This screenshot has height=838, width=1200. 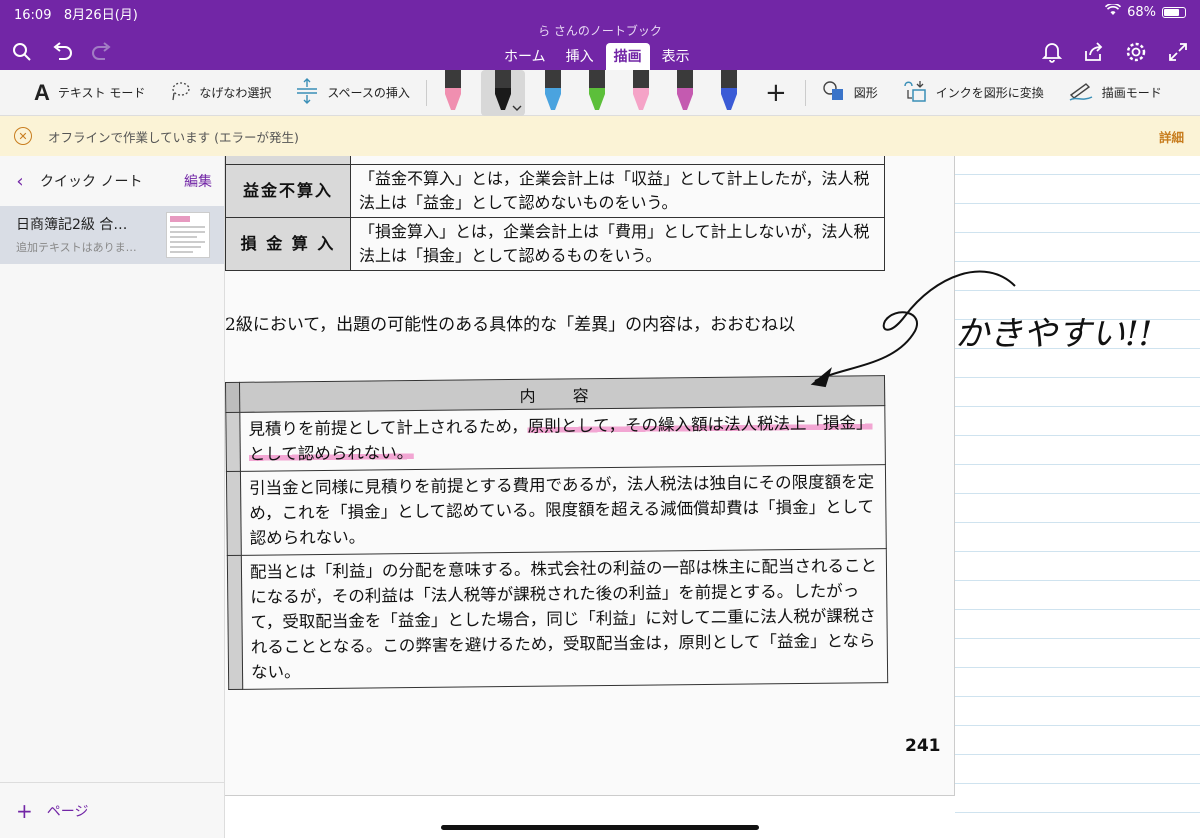 I want to click on green-pen-icon, so click(x=597, y=92).